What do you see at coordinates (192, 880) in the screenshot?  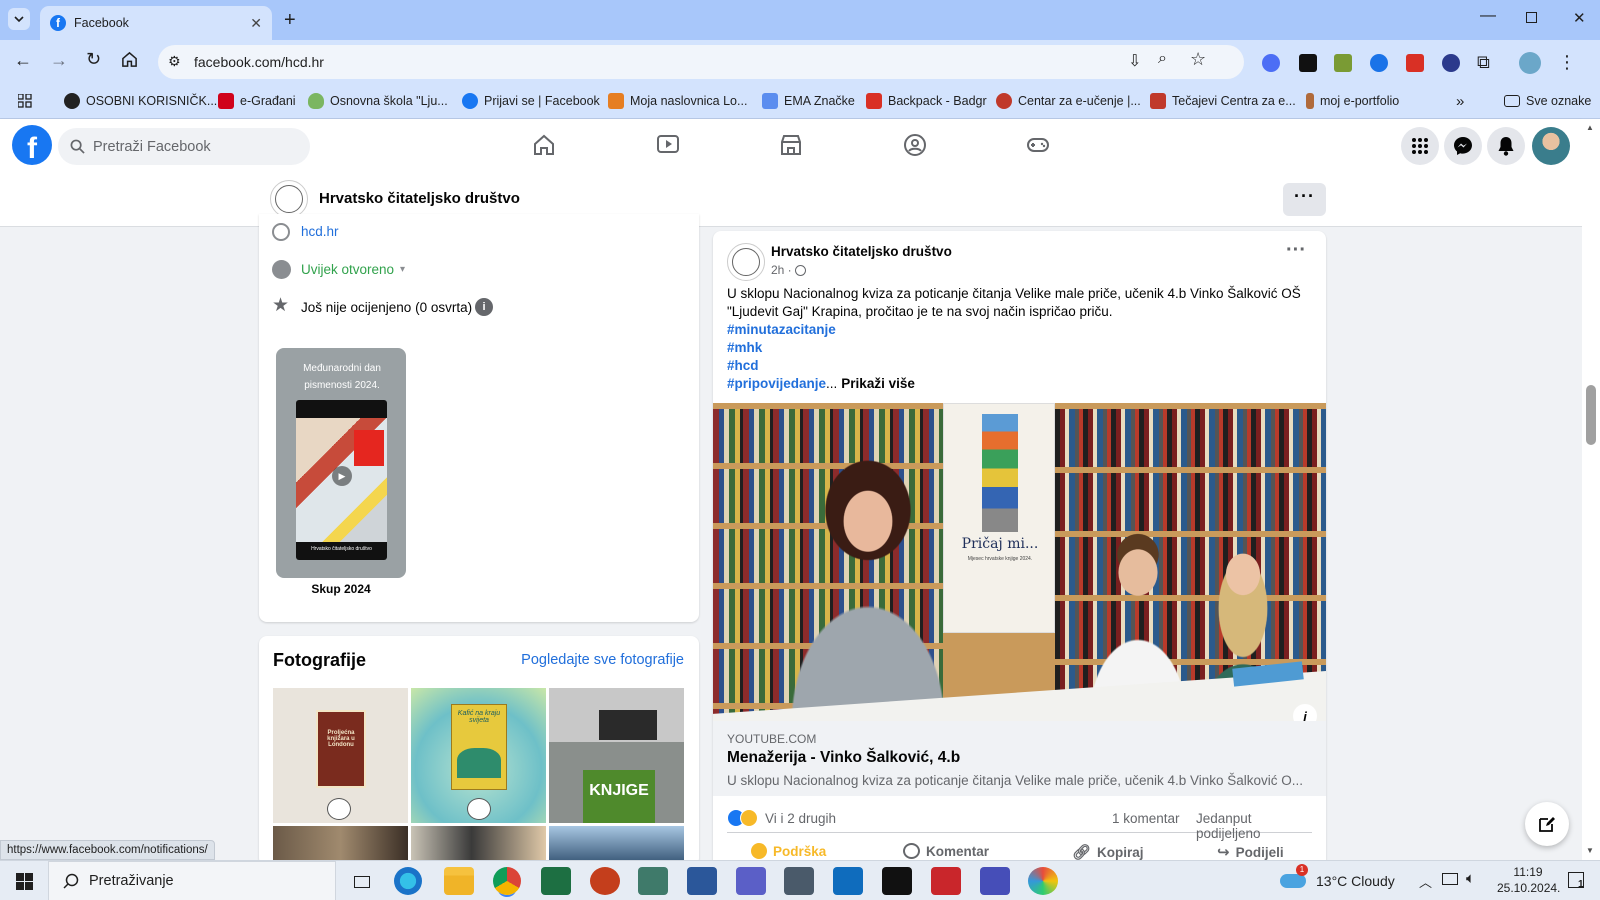 I see `taskbar-search: Pretraživanje` at bounding box center [192, 880].